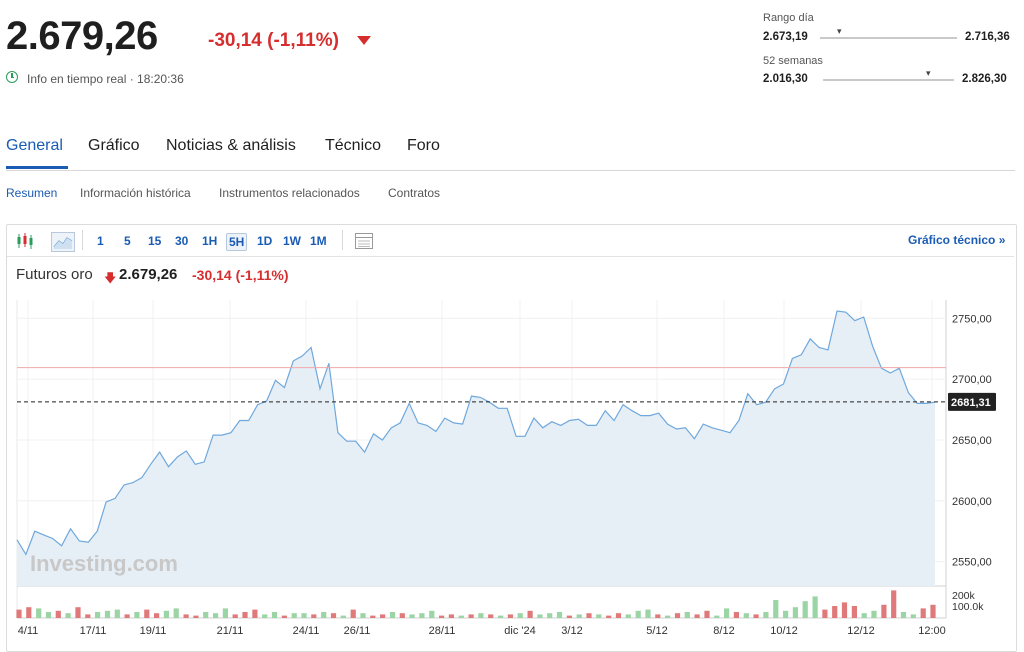 This screenshot has width=1024, height=652. What do you see at coordinates (972, 441) in the screenshot?
I see `y-tick-label: 2650,00` at bounding box center [972, 441].